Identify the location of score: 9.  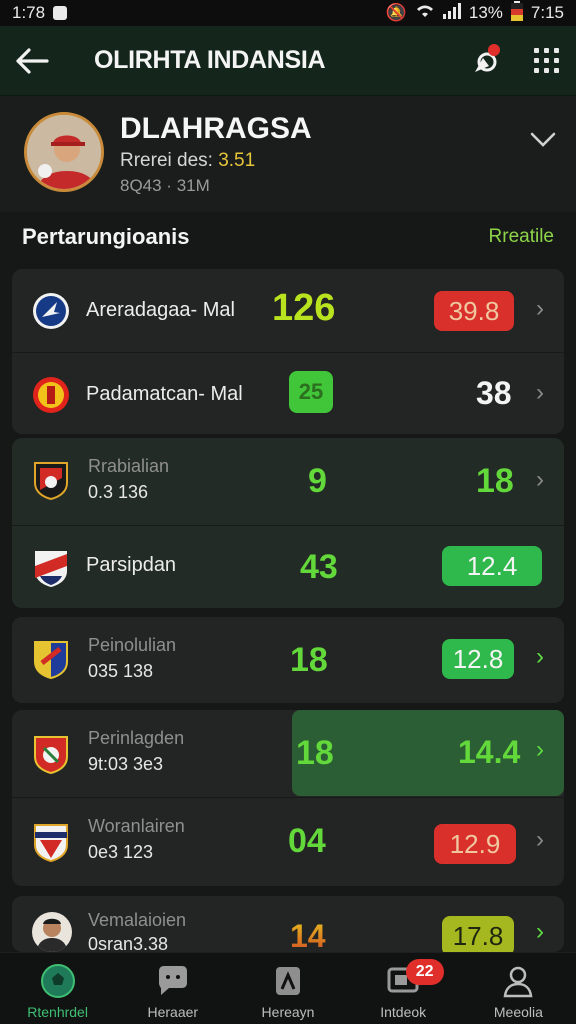
(317, 481).